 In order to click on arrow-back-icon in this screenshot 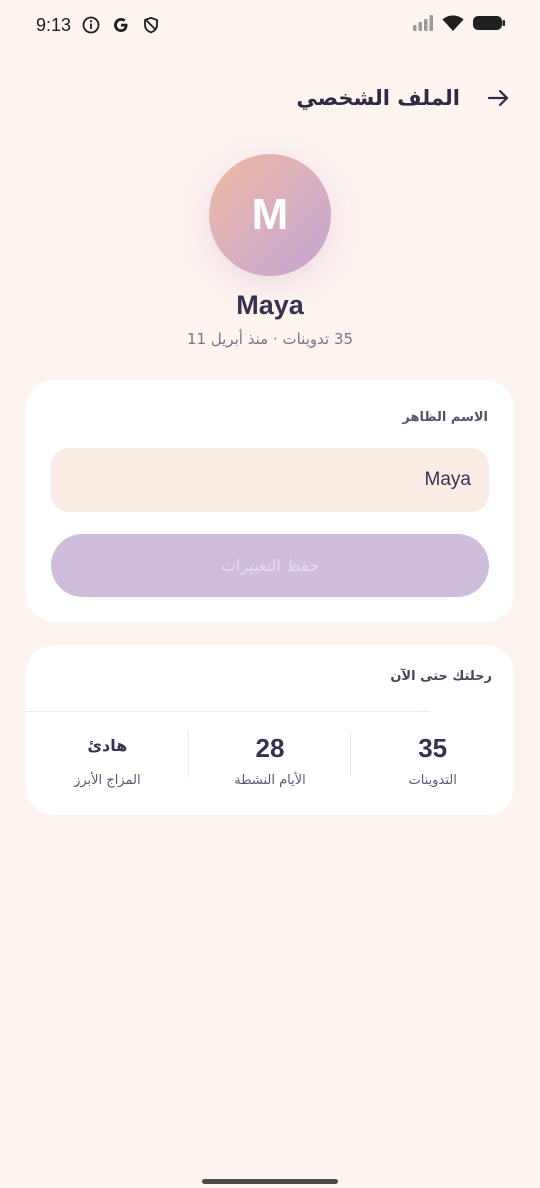, I will do `click(498, 98)`.